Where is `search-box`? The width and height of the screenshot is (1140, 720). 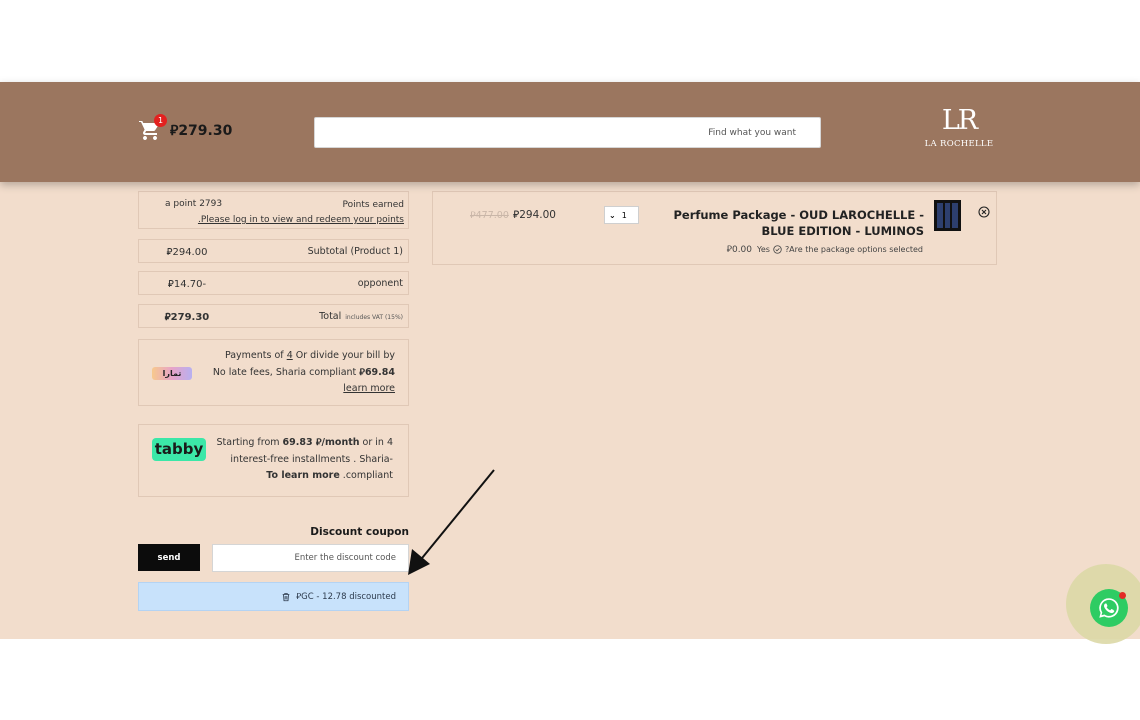
search-box is located at coordinates (567, 132).